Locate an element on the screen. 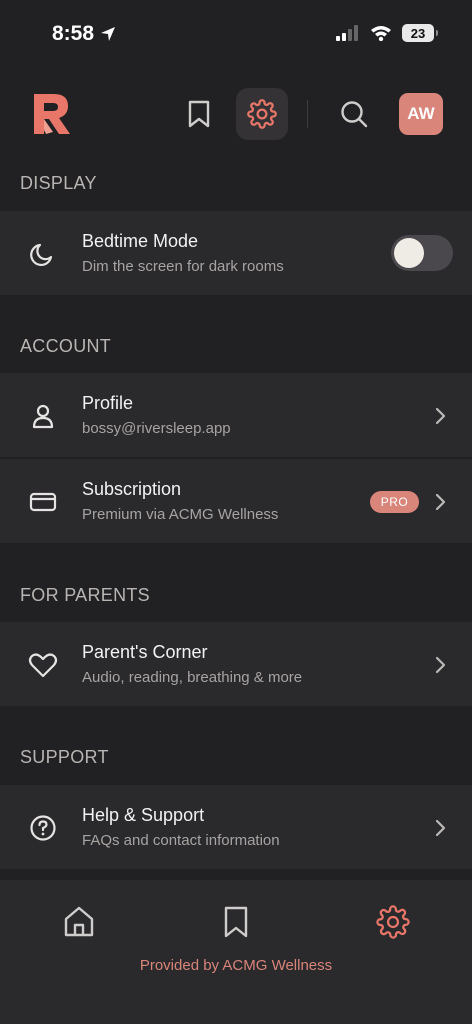 The height and width of the screenshot is (1024, 472). toggle-knob is located at coordinates (409, 253).